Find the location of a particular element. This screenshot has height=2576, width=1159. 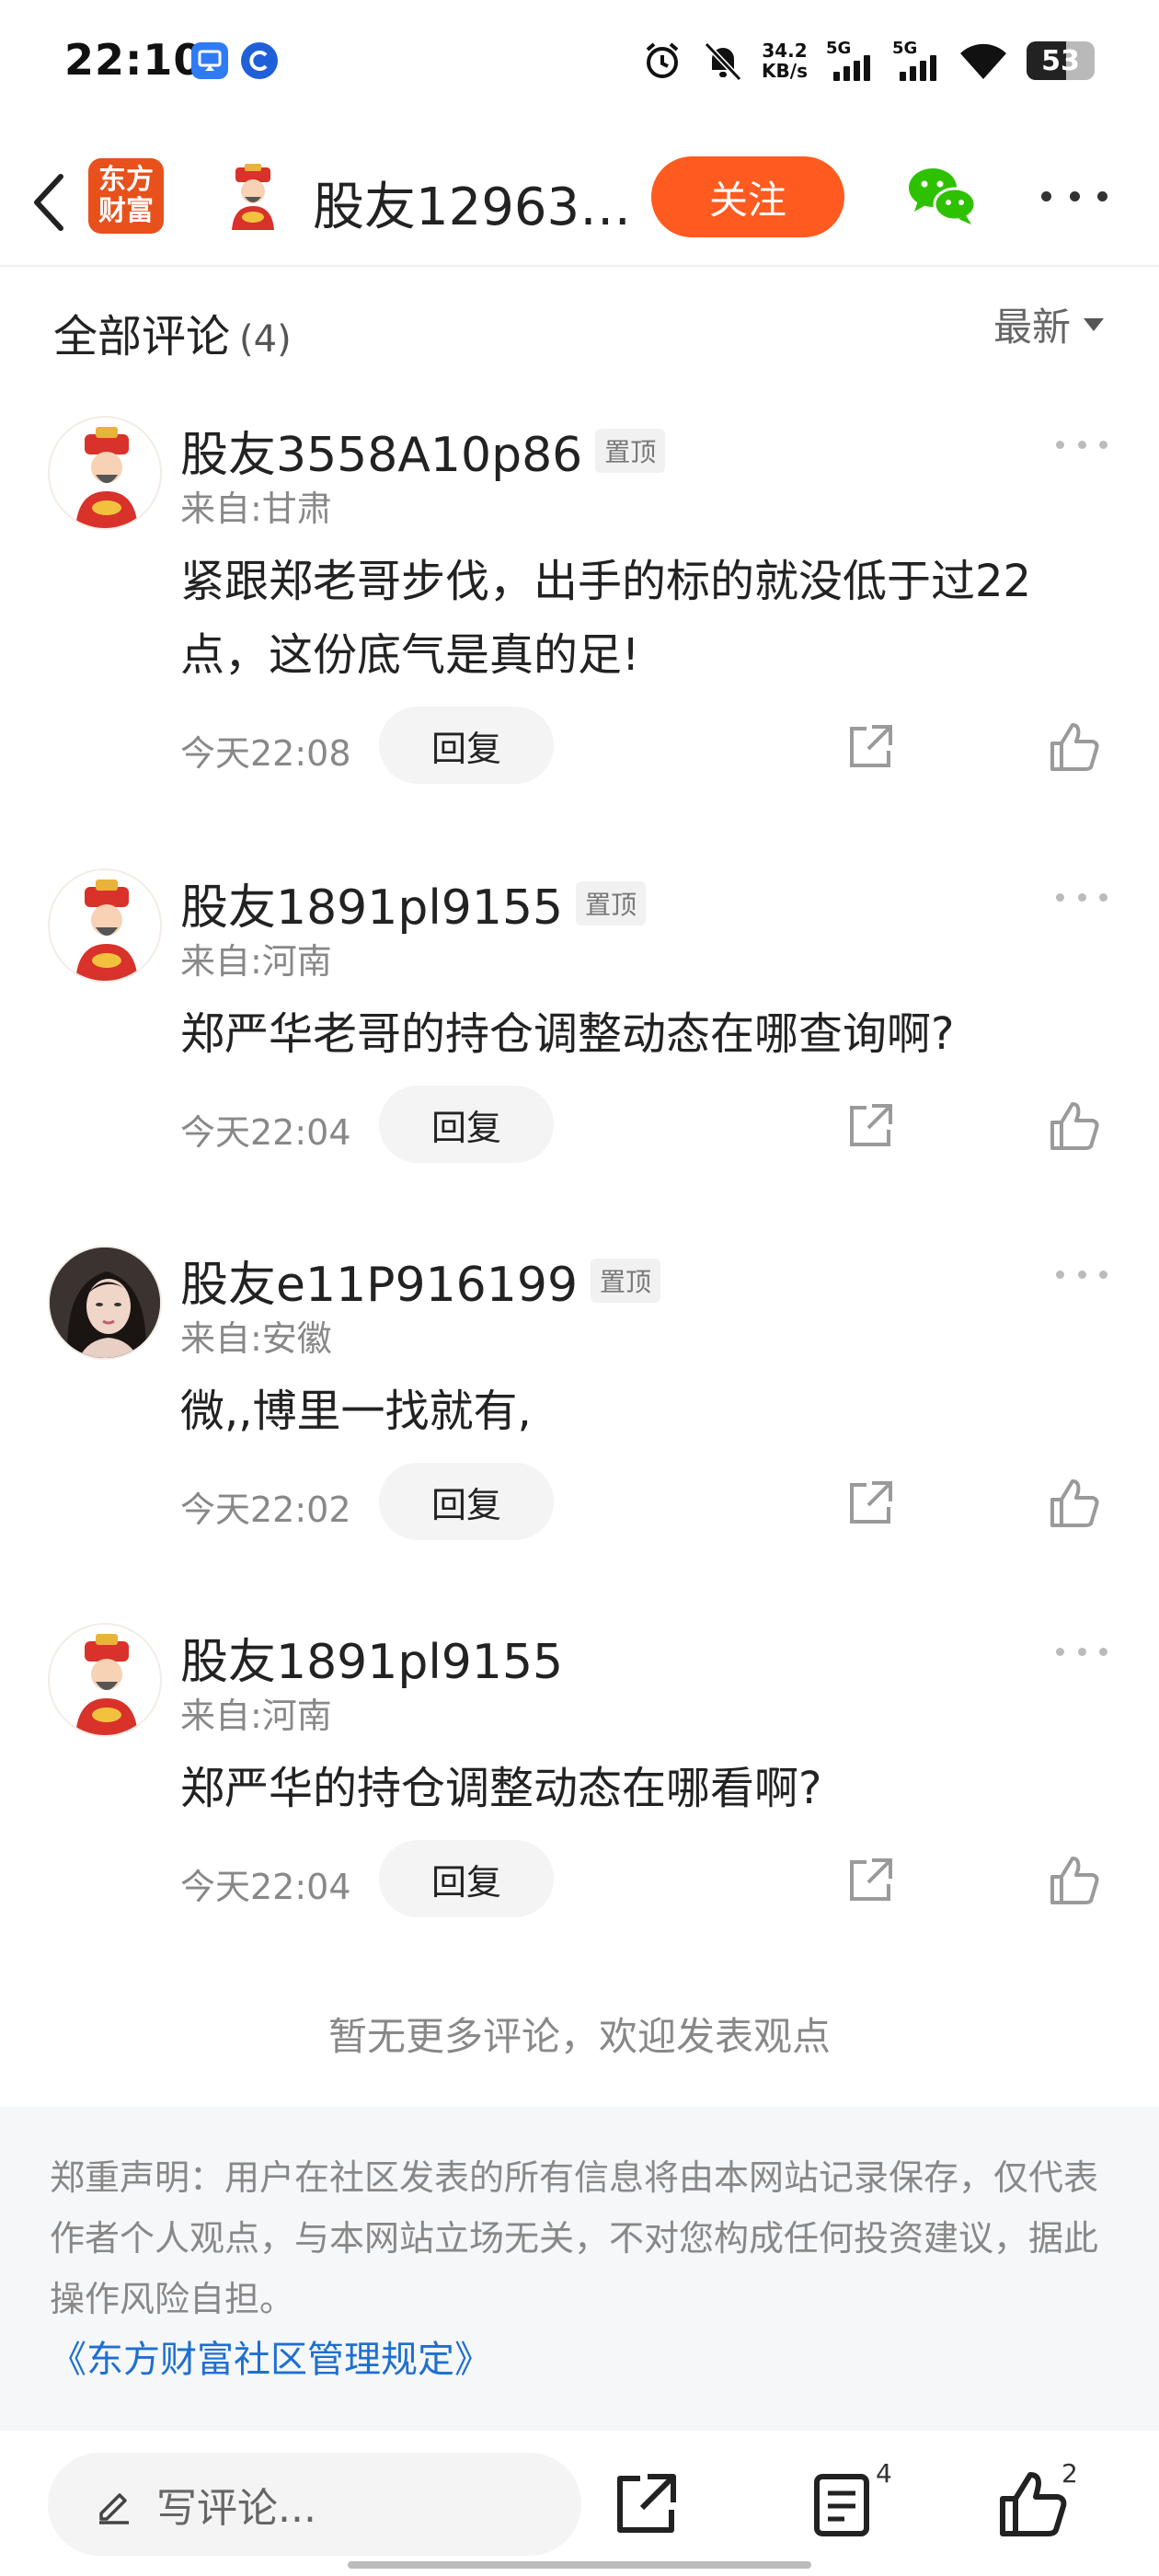

eastmoney-logo: 东方 财富 is located at coordinates (126, 196).